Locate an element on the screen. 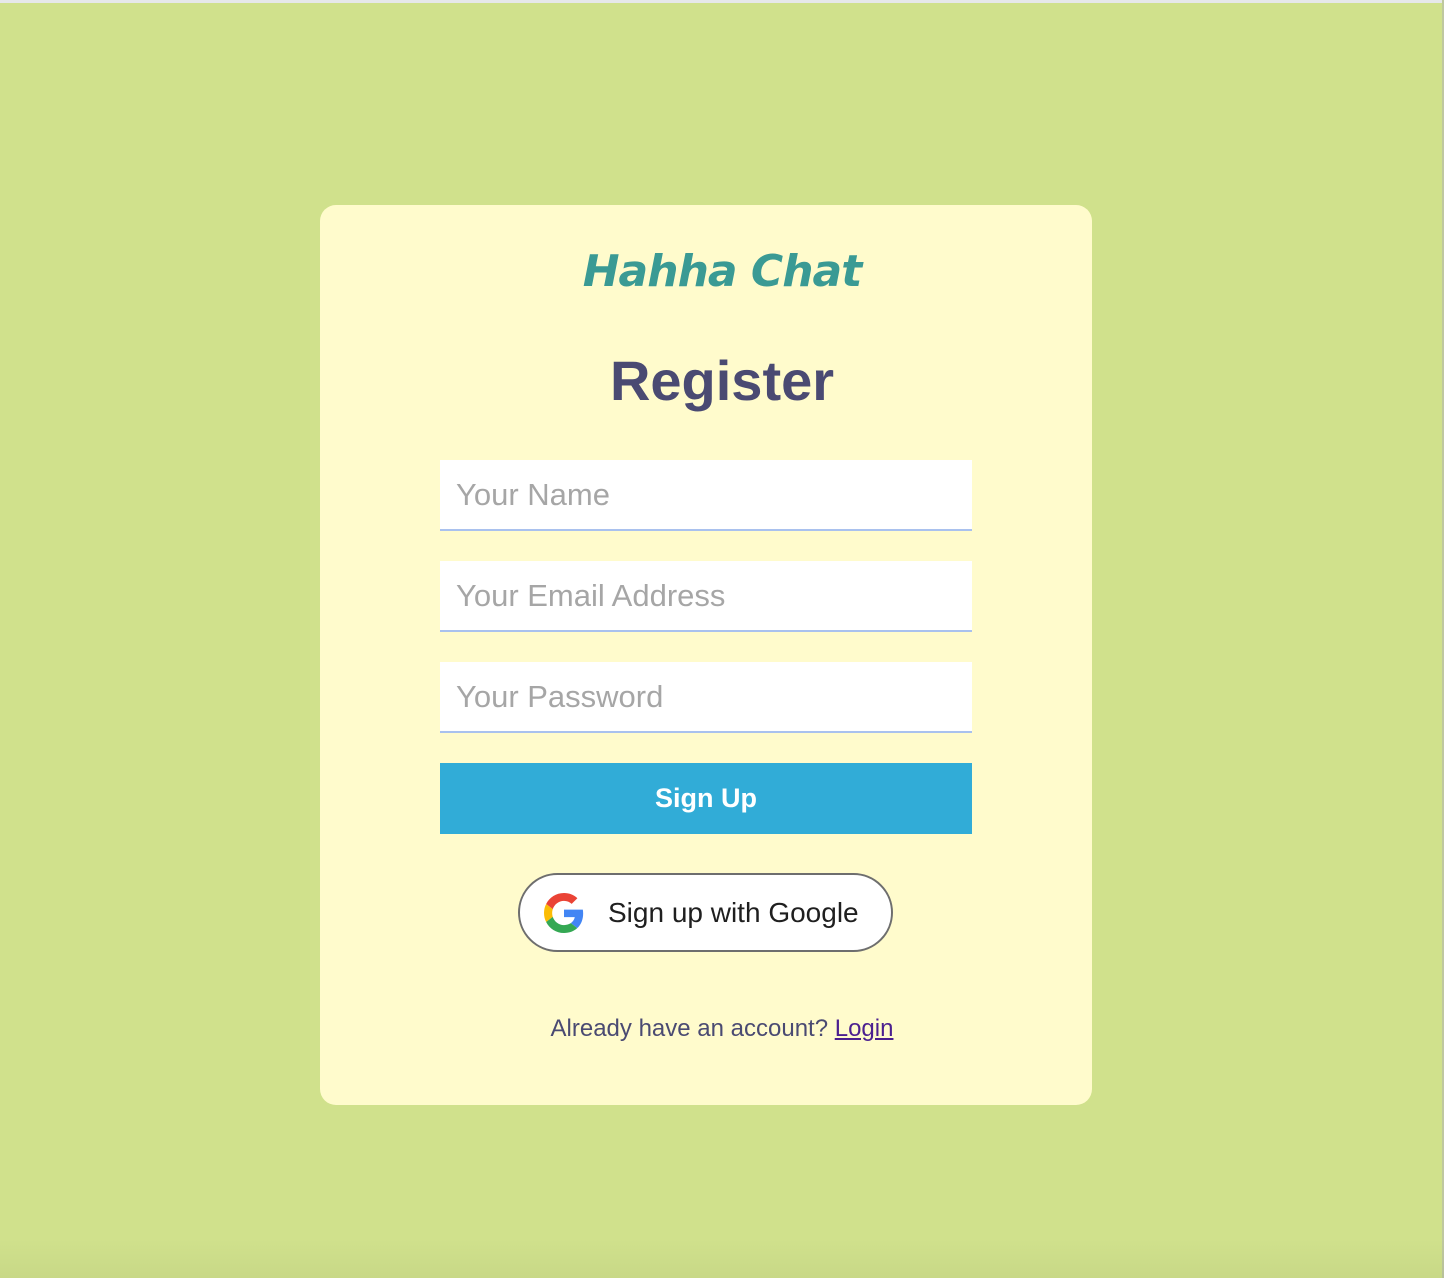 Image resolution: width=1444 pixels, height=1278 pixels. password-input is located at coordinates (706, 697).